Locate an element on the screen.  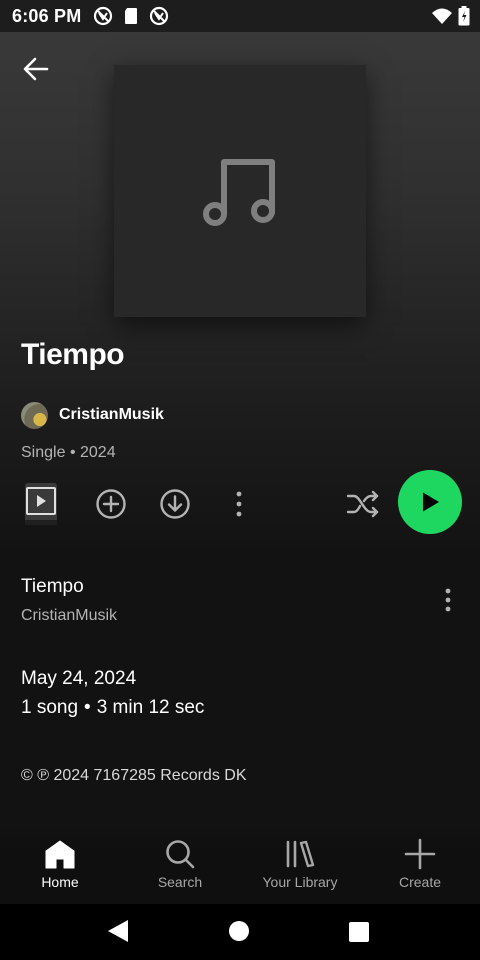
artist-name: CristianMusik is located at coordinates (111, 414).